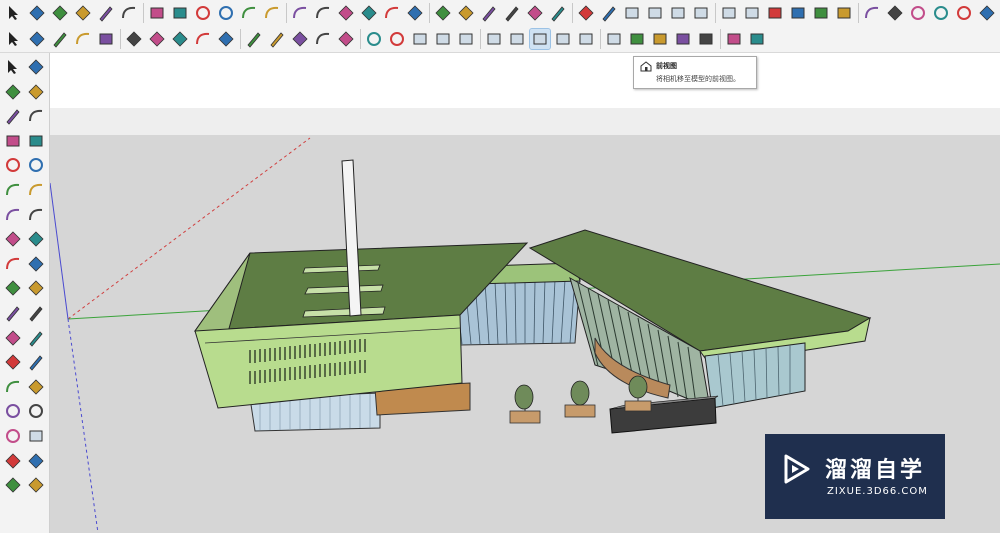 This screenshot has height=533, width=1000. What do you see at coordinates (226, 13) in the screenshot?
I see `polygon-button` at bounding box center [226, 13].